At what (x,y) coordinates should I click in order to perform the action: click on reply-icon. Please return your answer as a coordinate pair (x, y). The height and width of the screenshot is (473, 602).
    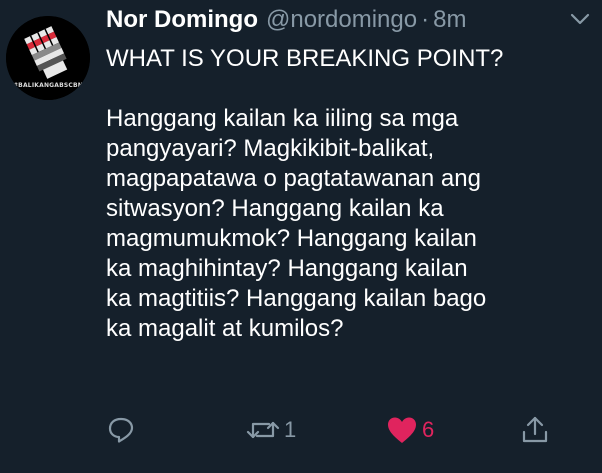
    Looking at the image, I should click on (121, 430).